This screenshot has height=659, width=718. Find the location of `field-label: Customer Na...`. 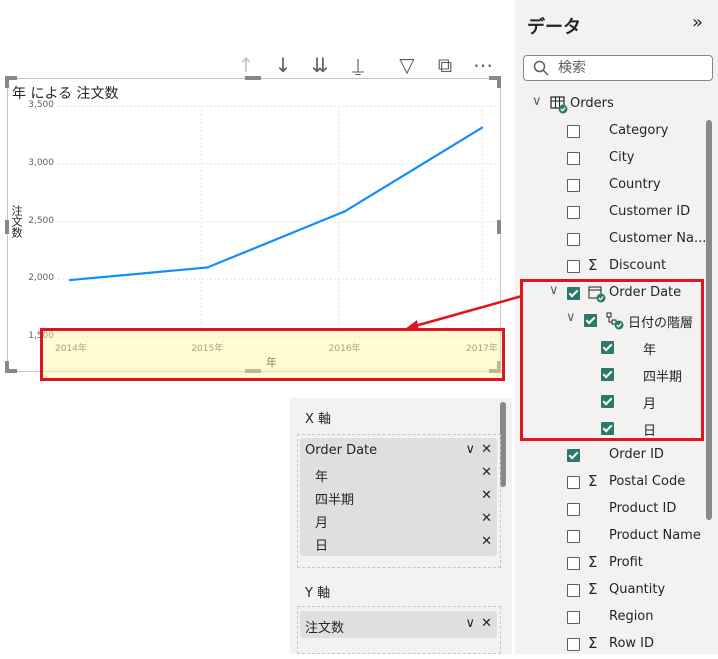

field-label: Customer Na... is located at coordinates (658, 238).